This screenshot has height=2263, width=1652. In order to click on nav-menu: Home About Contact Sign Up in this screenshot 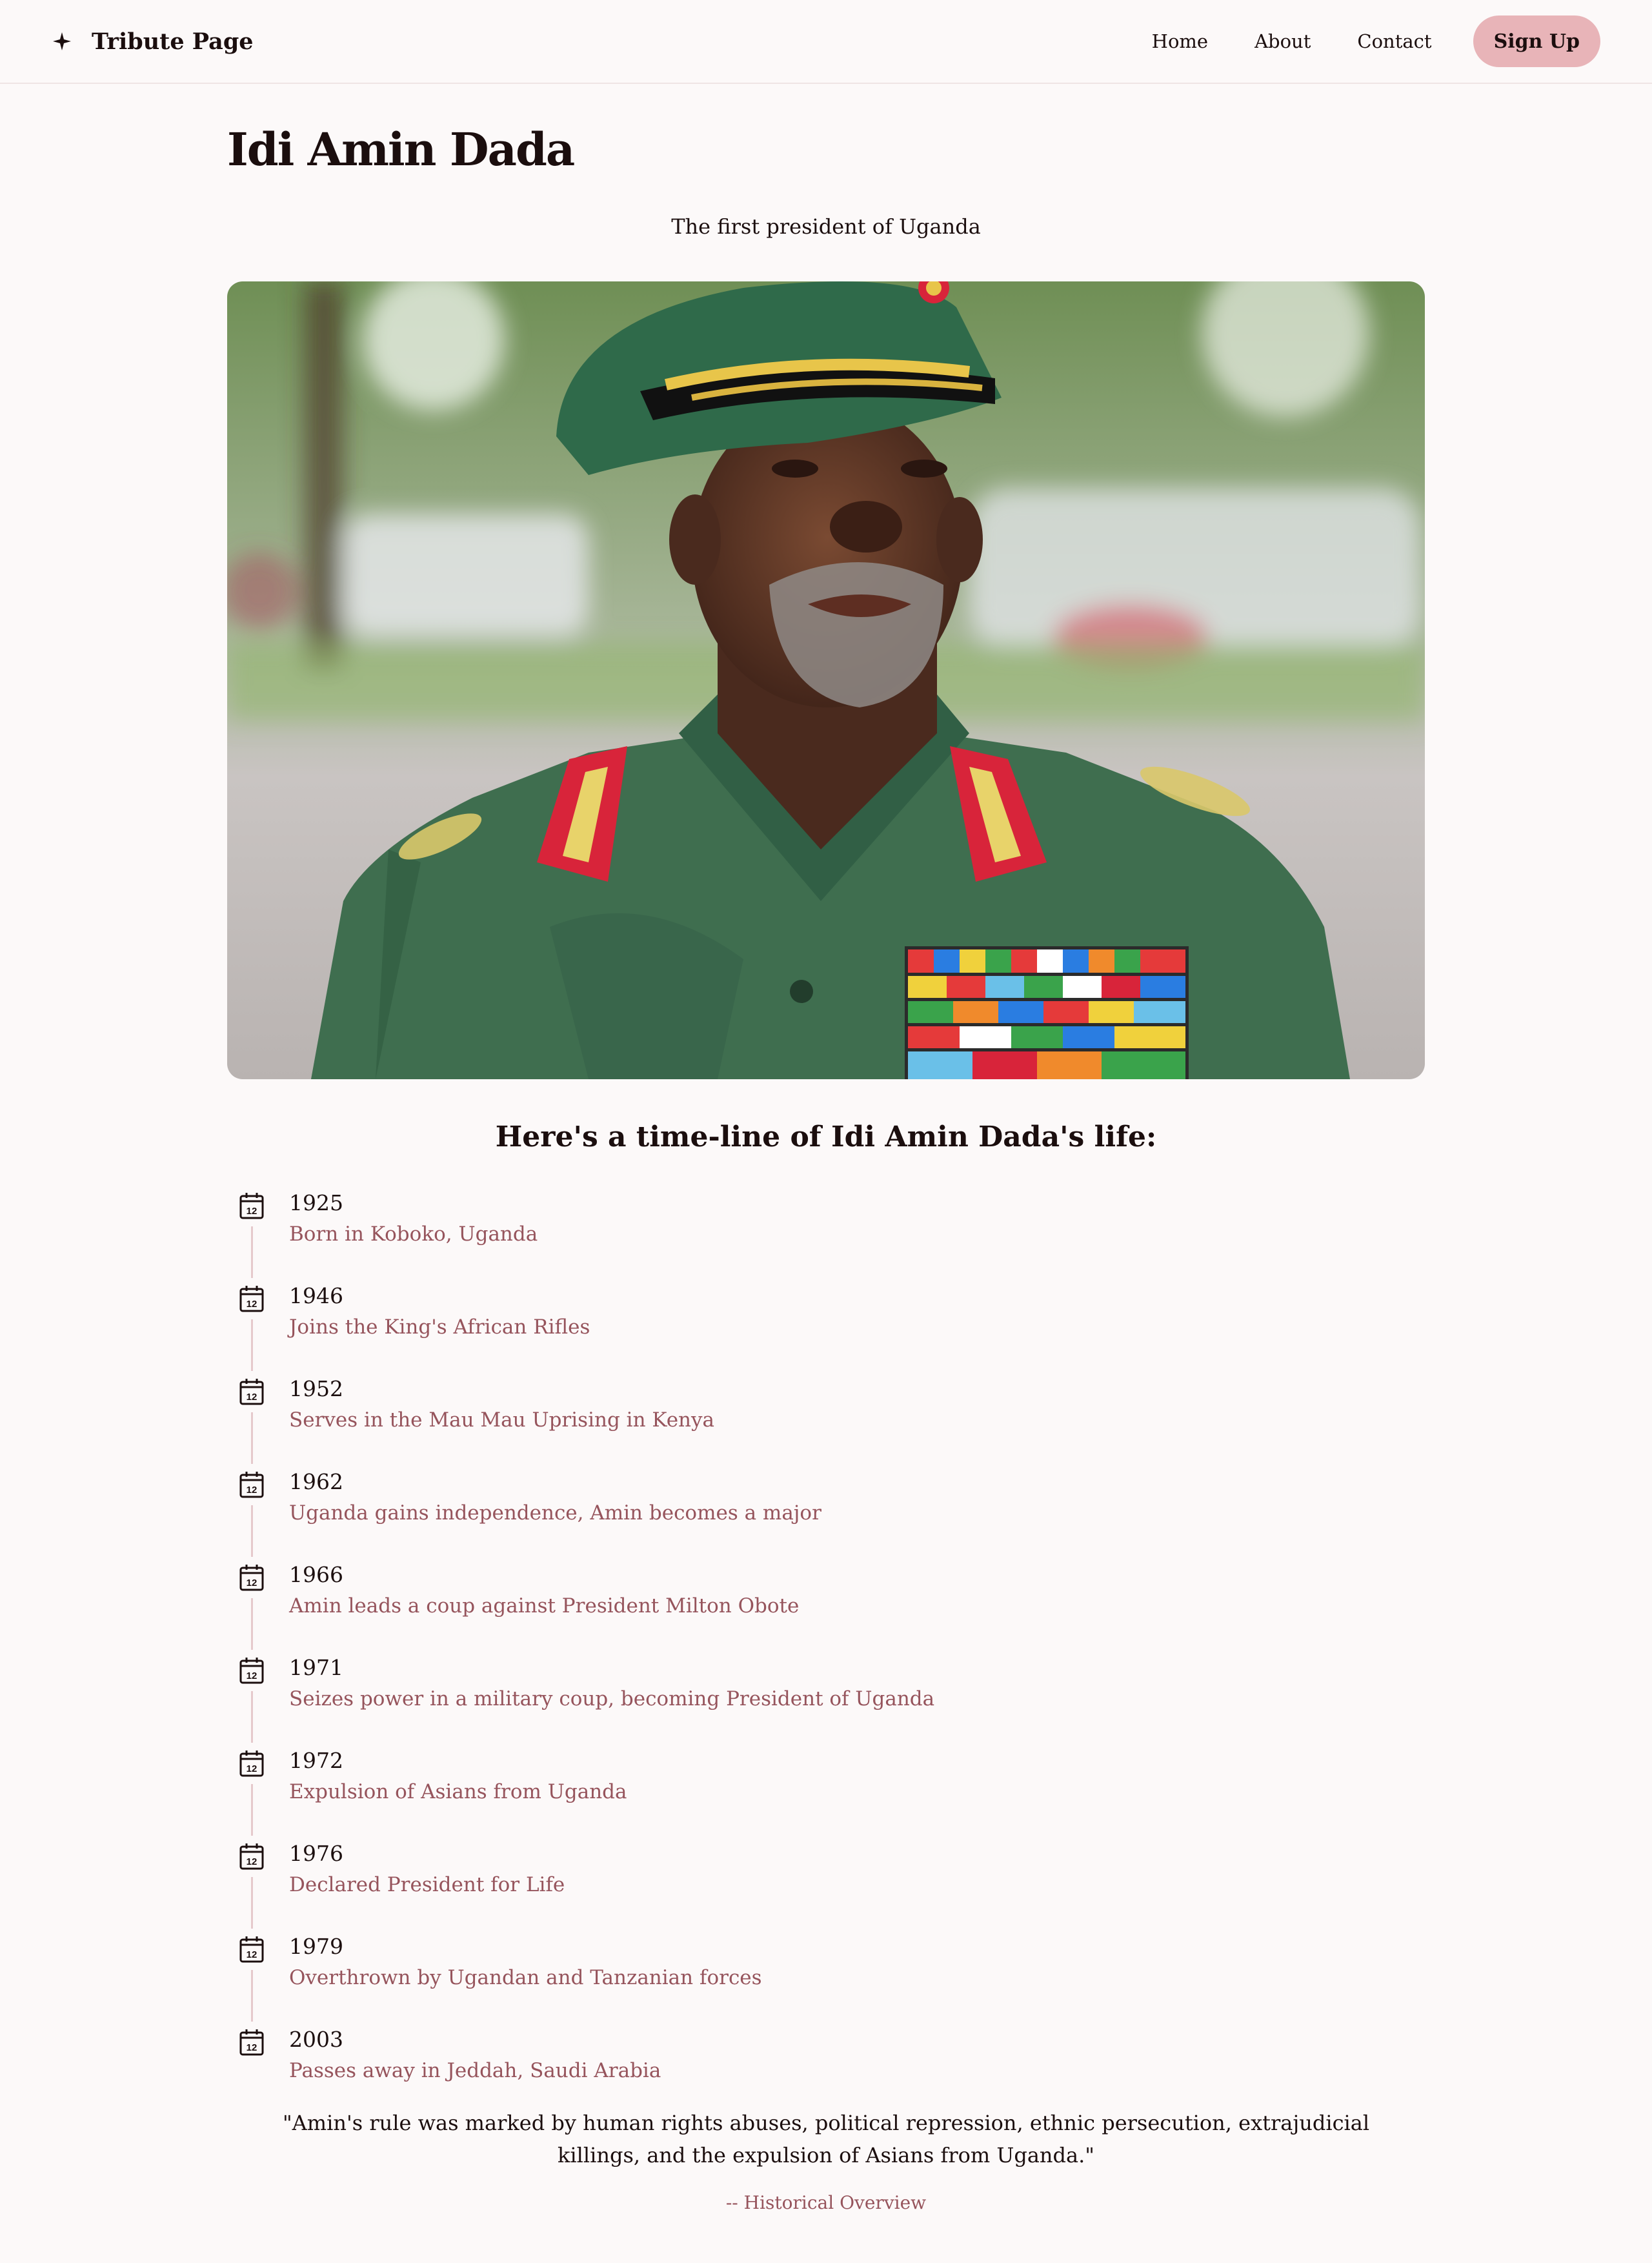, I will do `click(1376, 41)`.